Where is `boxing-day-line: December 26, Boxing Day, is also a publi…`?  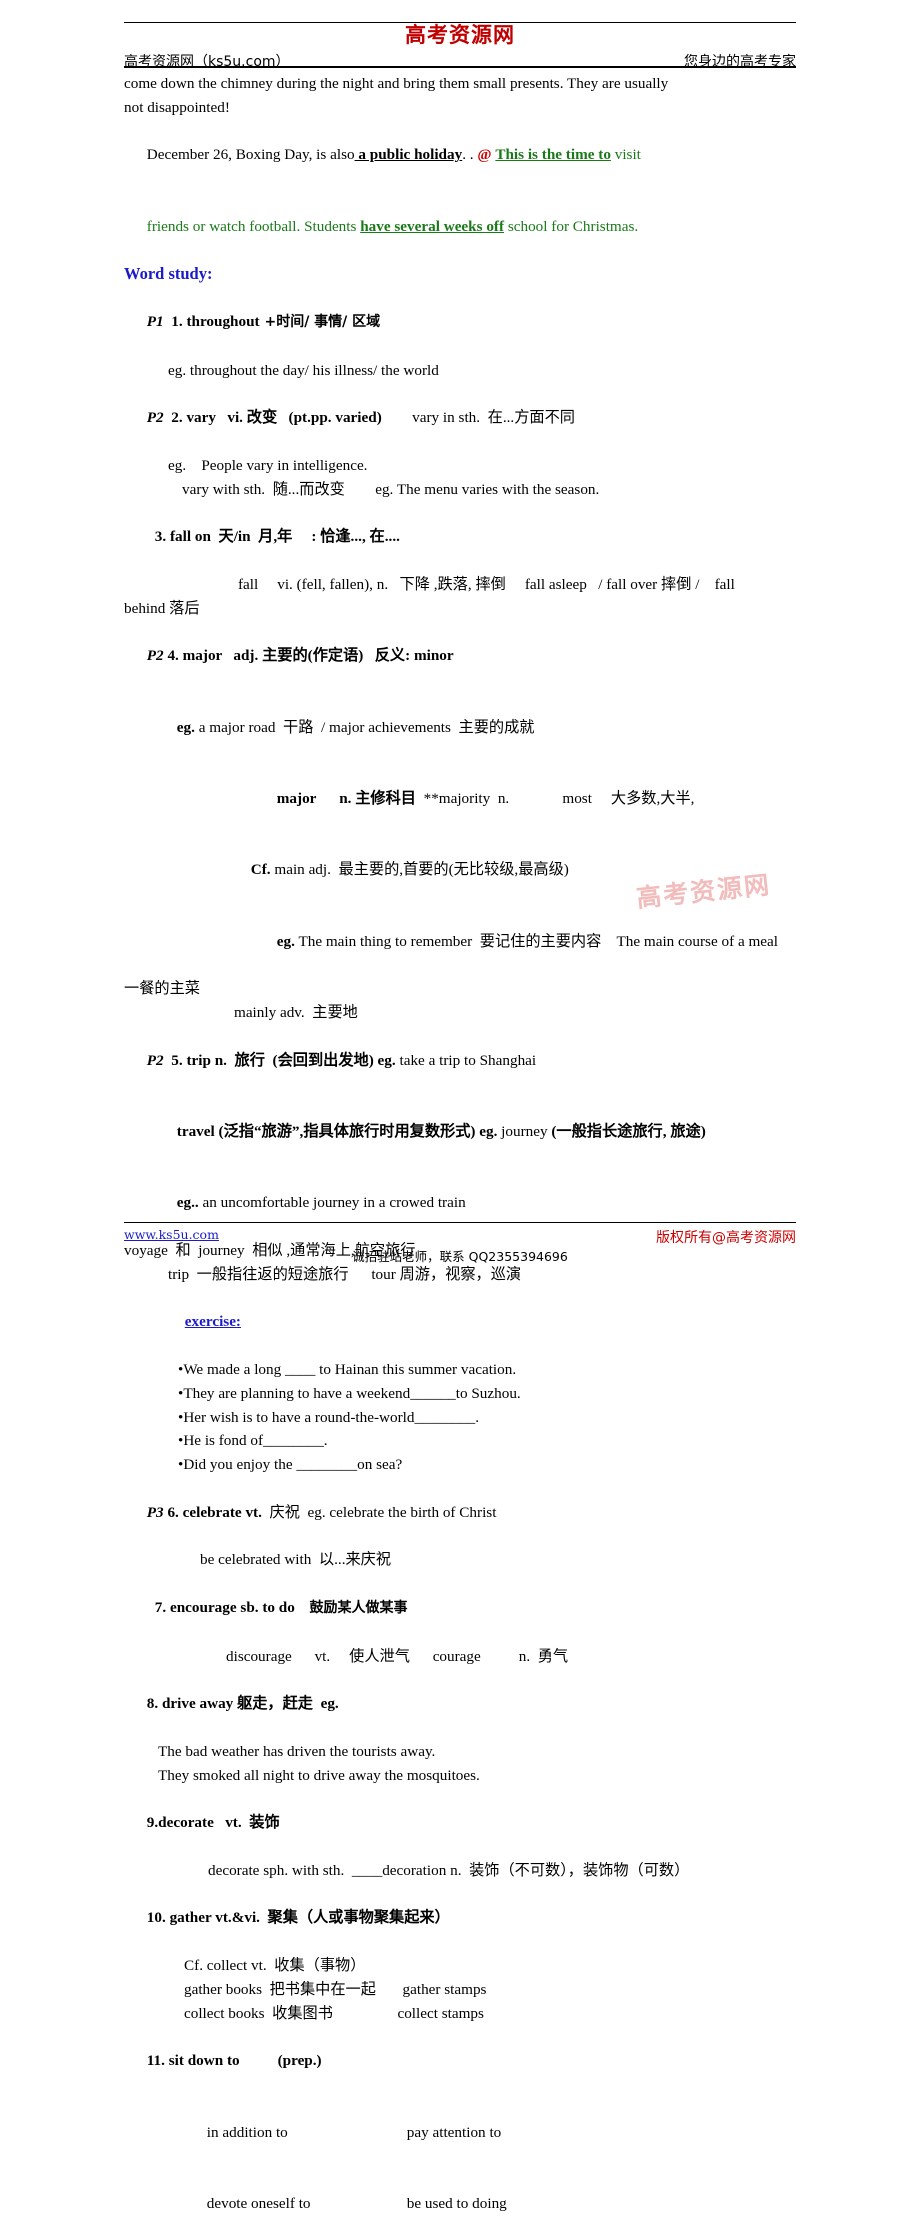
boxing-day-line: December 26, Boxing Day, is also a publi… is located at coordinates (464, 155).